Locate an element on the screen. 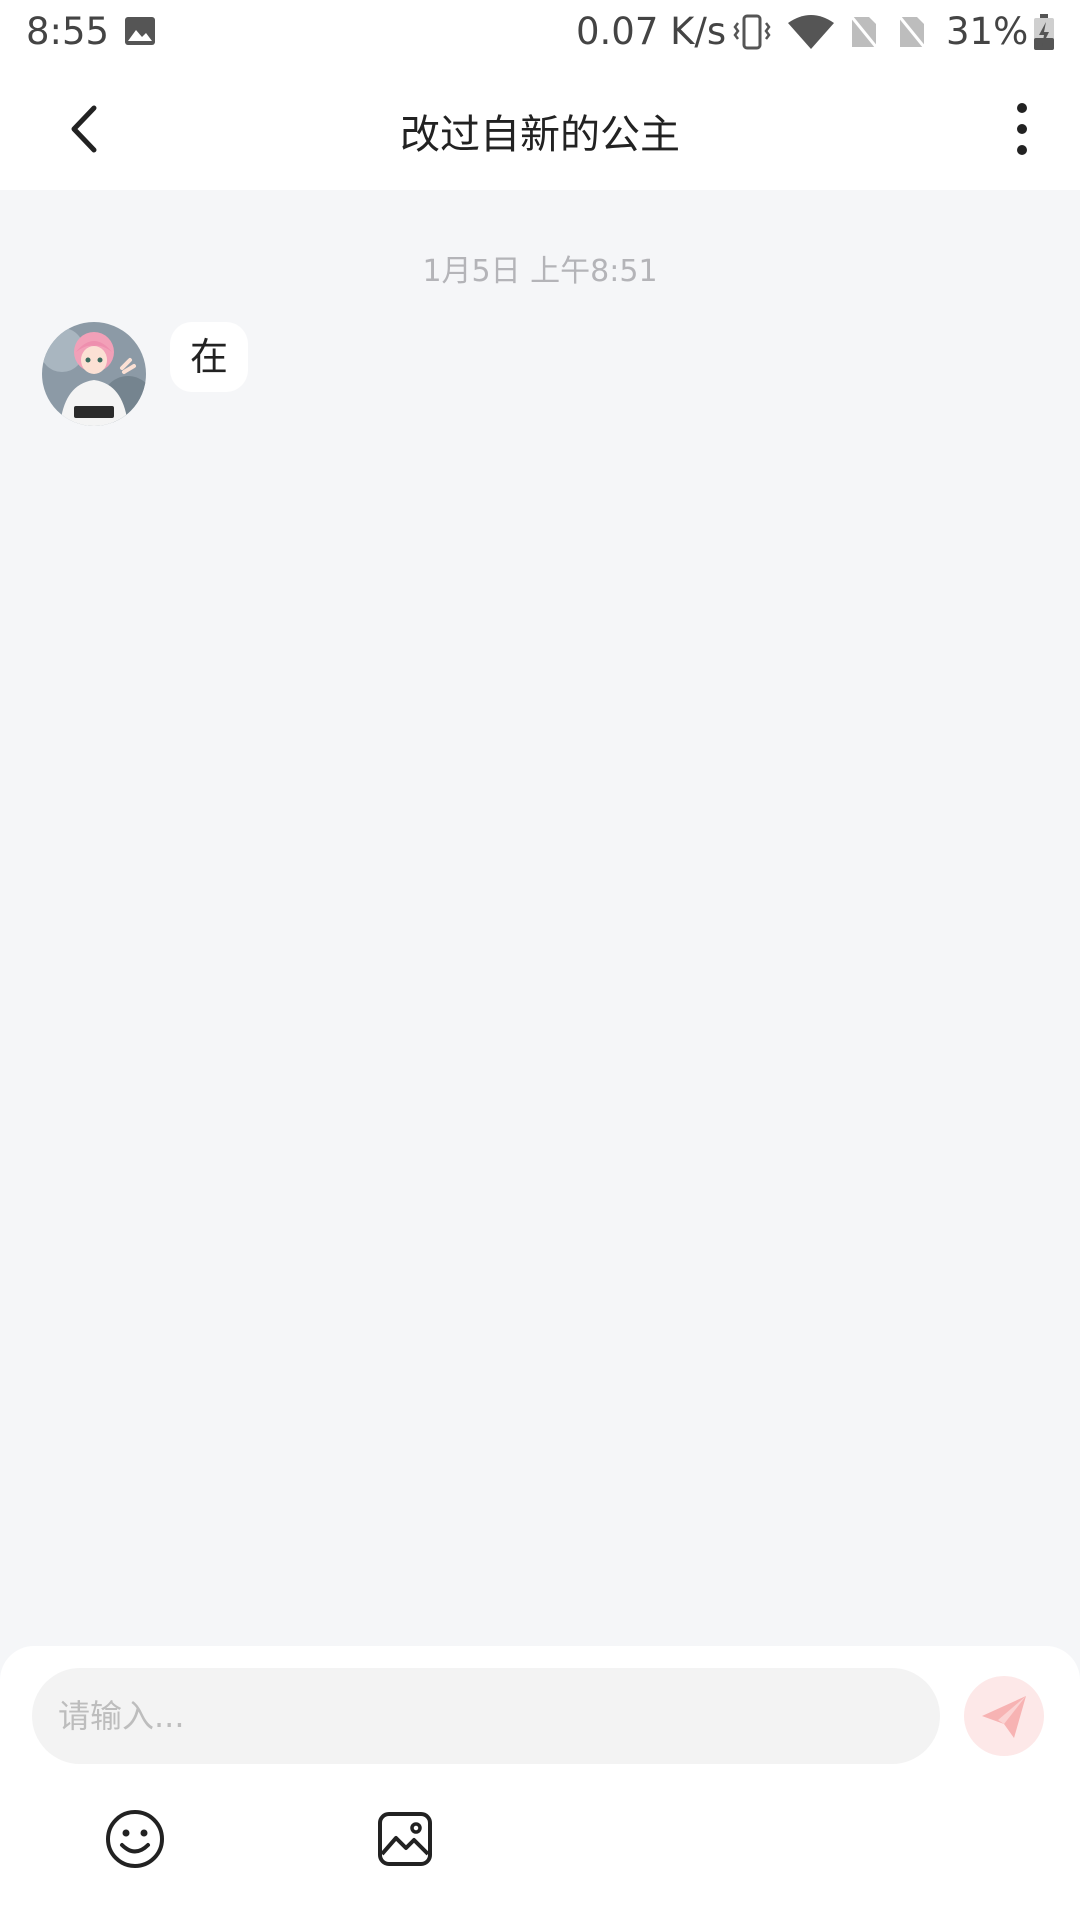  battery-percent: 31% is located at coordinates (987, 31).